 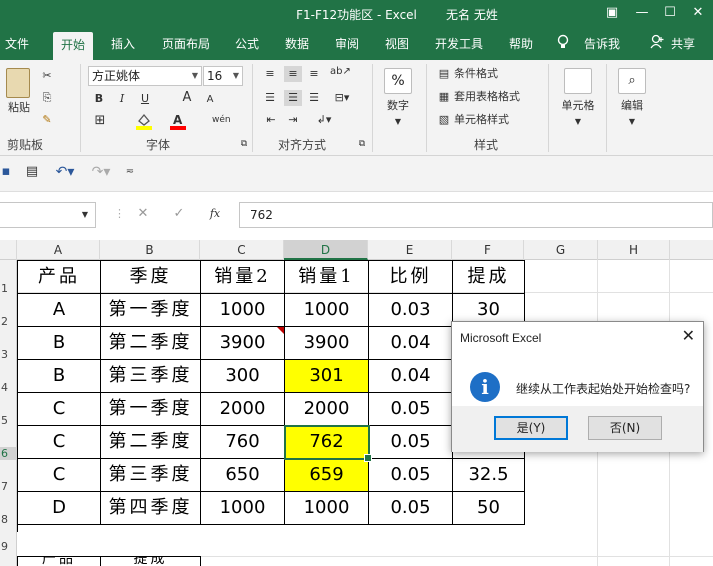 What do you see at coordinates (17, 47) in the screenshot?
I see `tab-file: 文件` at bounding box center [17, 47].